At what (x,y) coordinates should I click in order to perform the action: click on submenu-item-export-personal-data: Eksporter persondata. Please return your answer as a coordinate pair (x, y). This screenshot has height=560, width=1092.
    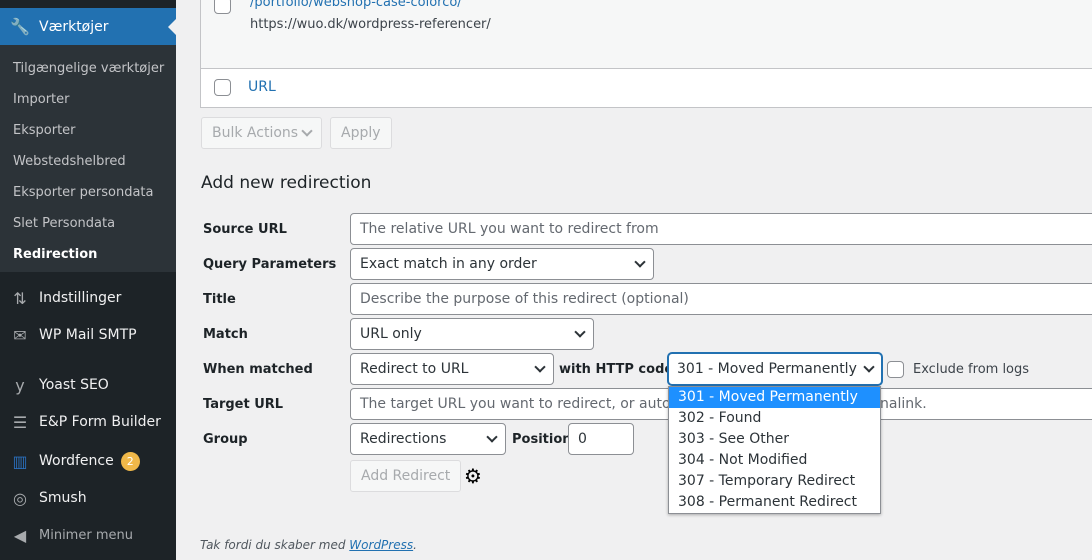
    Looking at the image, I should click on (88, 192).